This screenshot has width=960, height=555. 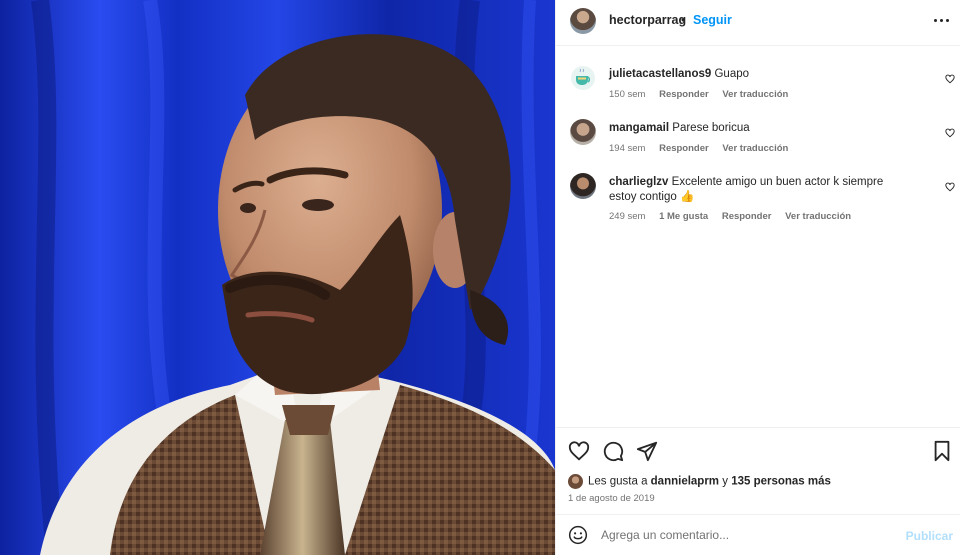 I want to click on comment-age: 249 sem, so click(x=627, y=216).